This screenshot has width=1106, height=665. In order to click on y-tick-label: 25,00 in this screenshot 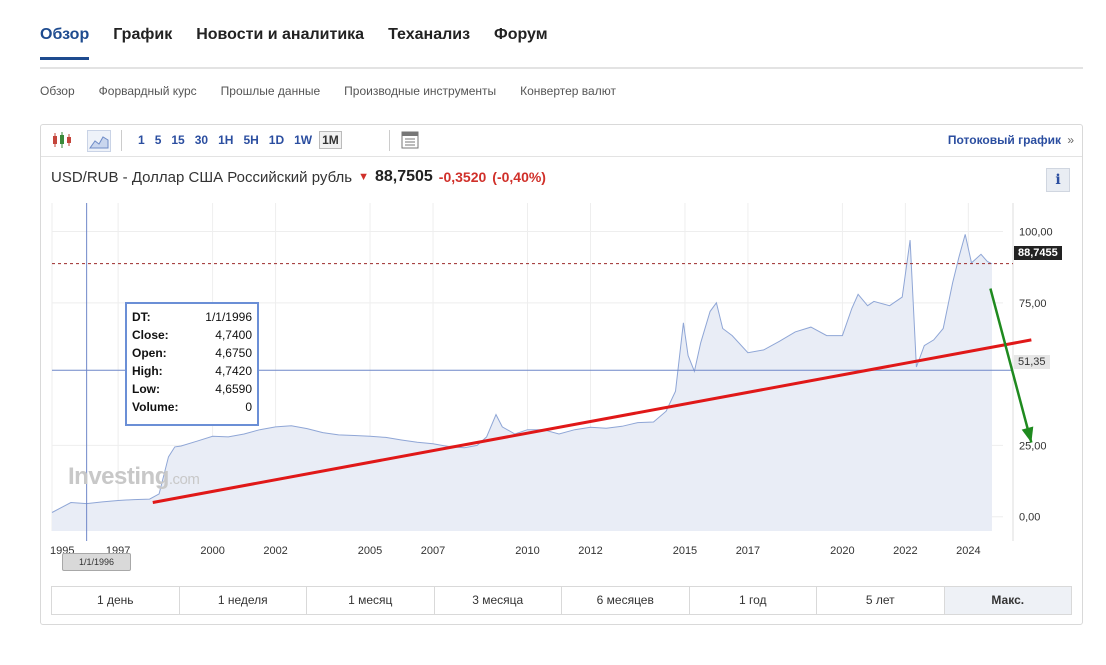, I will do `click(1033, 446)`.